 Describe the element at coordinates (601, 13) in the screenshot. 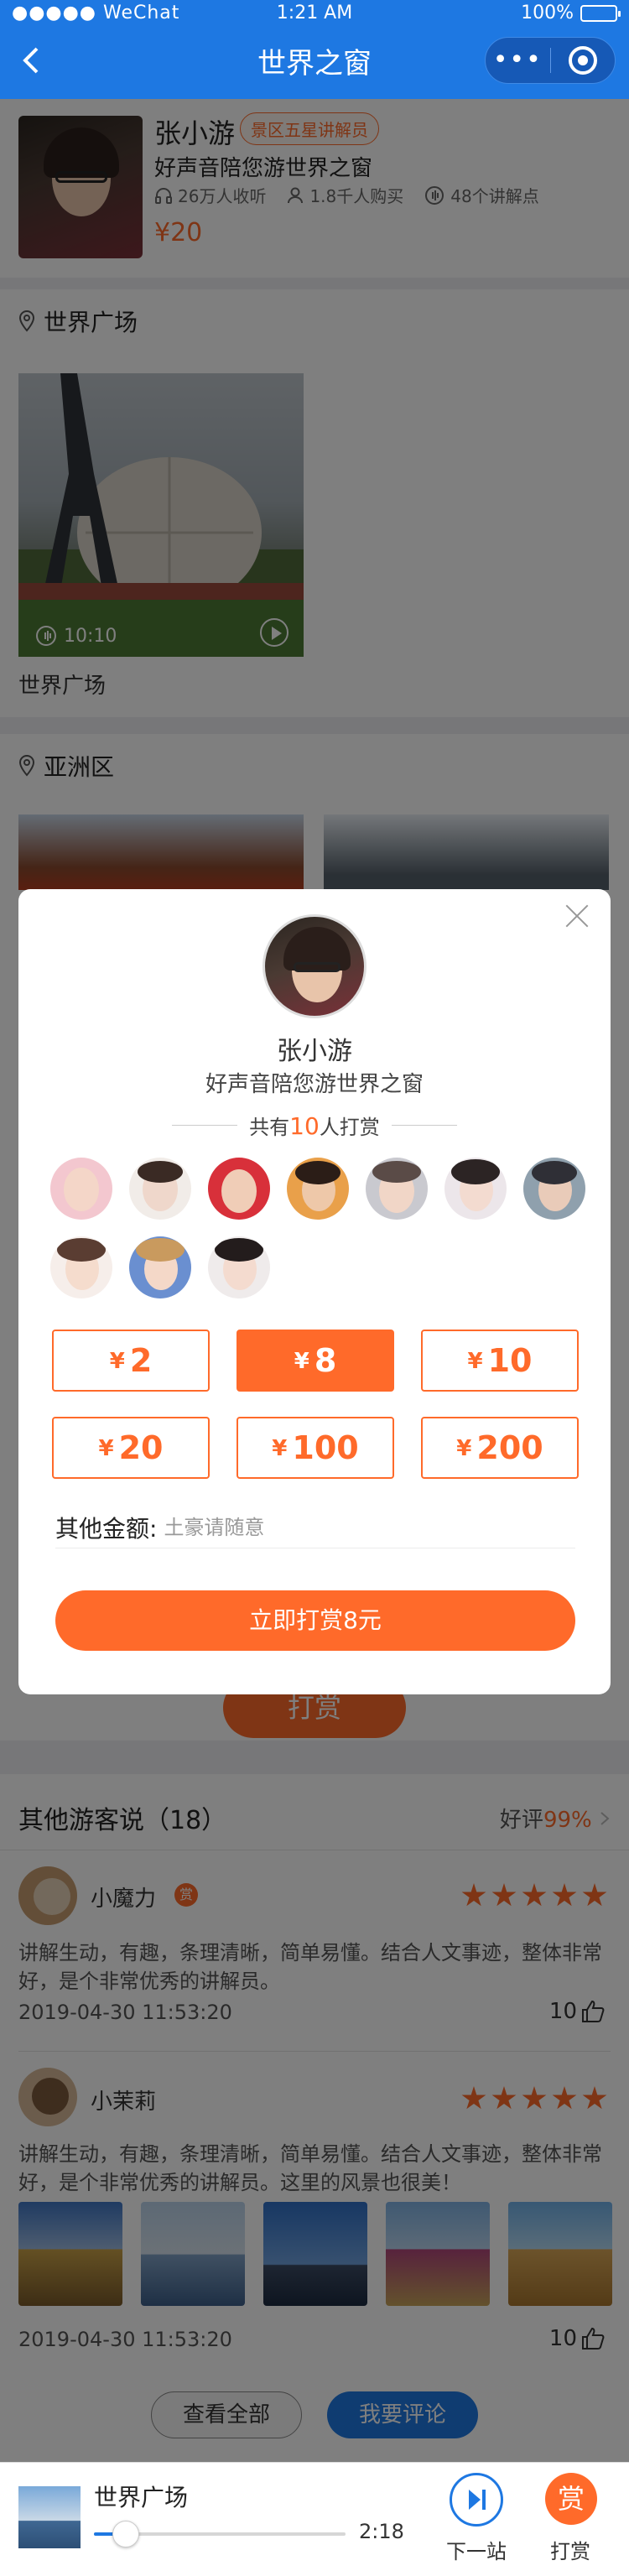

I see `battery-icon` at that location.